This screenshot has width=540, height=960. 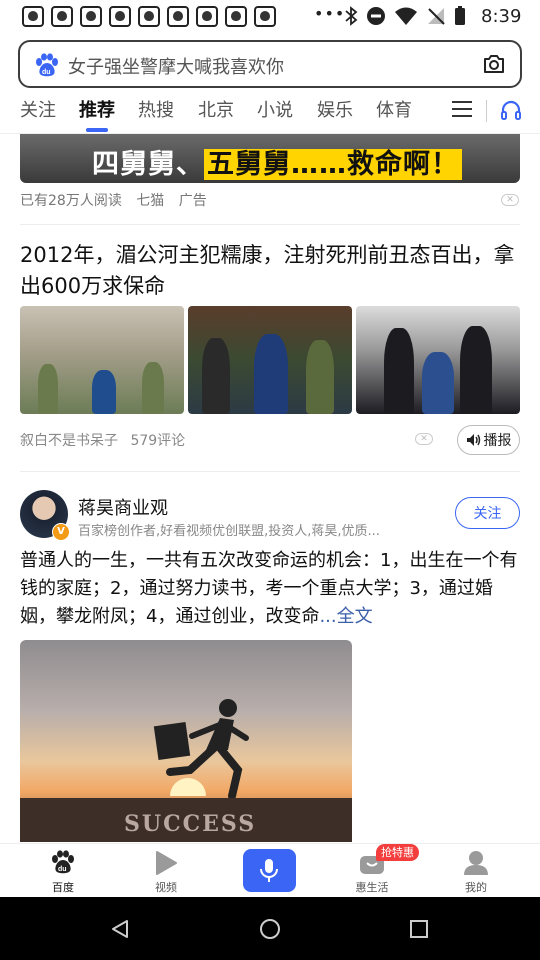 What do you see at coordinates (486, 111) in the screenshot?
I see `tabs-separator` at bounding box center [486, 111].